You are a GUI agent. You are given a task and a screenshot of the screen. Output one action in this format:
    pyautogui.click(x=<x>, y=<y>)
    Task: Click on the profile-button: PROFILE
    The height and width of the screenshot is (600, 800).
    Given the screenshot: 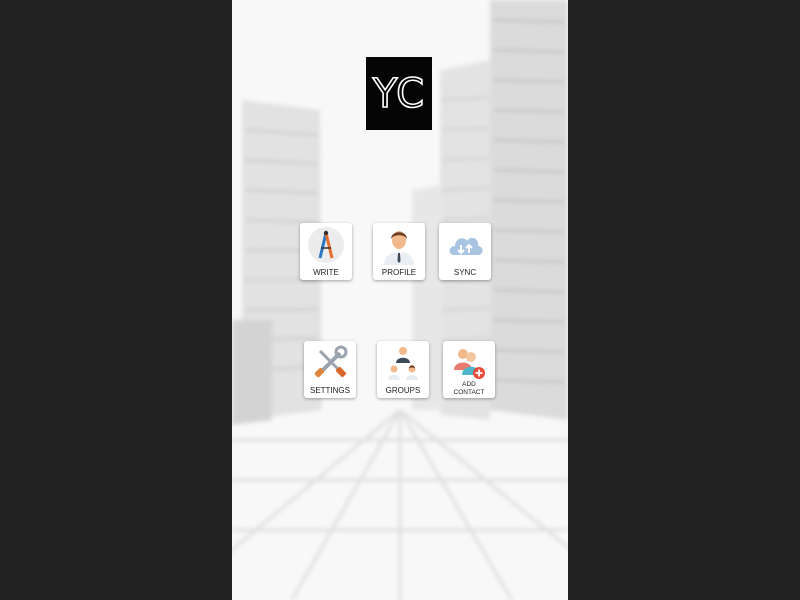 What is the action you would take?
    pyautogui.click(x=399, y=251)
    